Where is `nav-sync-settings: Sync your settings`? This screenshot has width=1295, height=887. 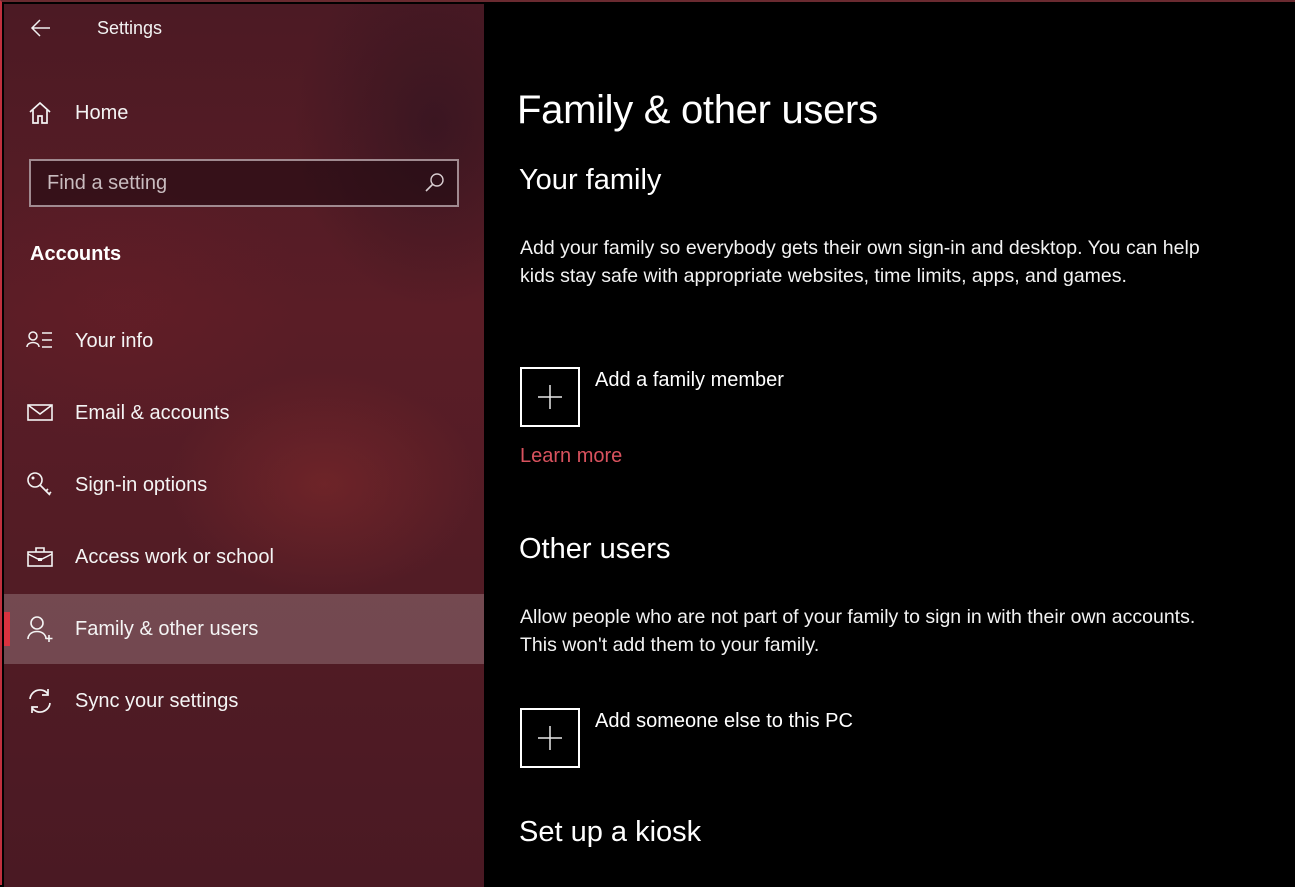
nav-sync-settings: Sync your settings is located at coordinates (244, 701).